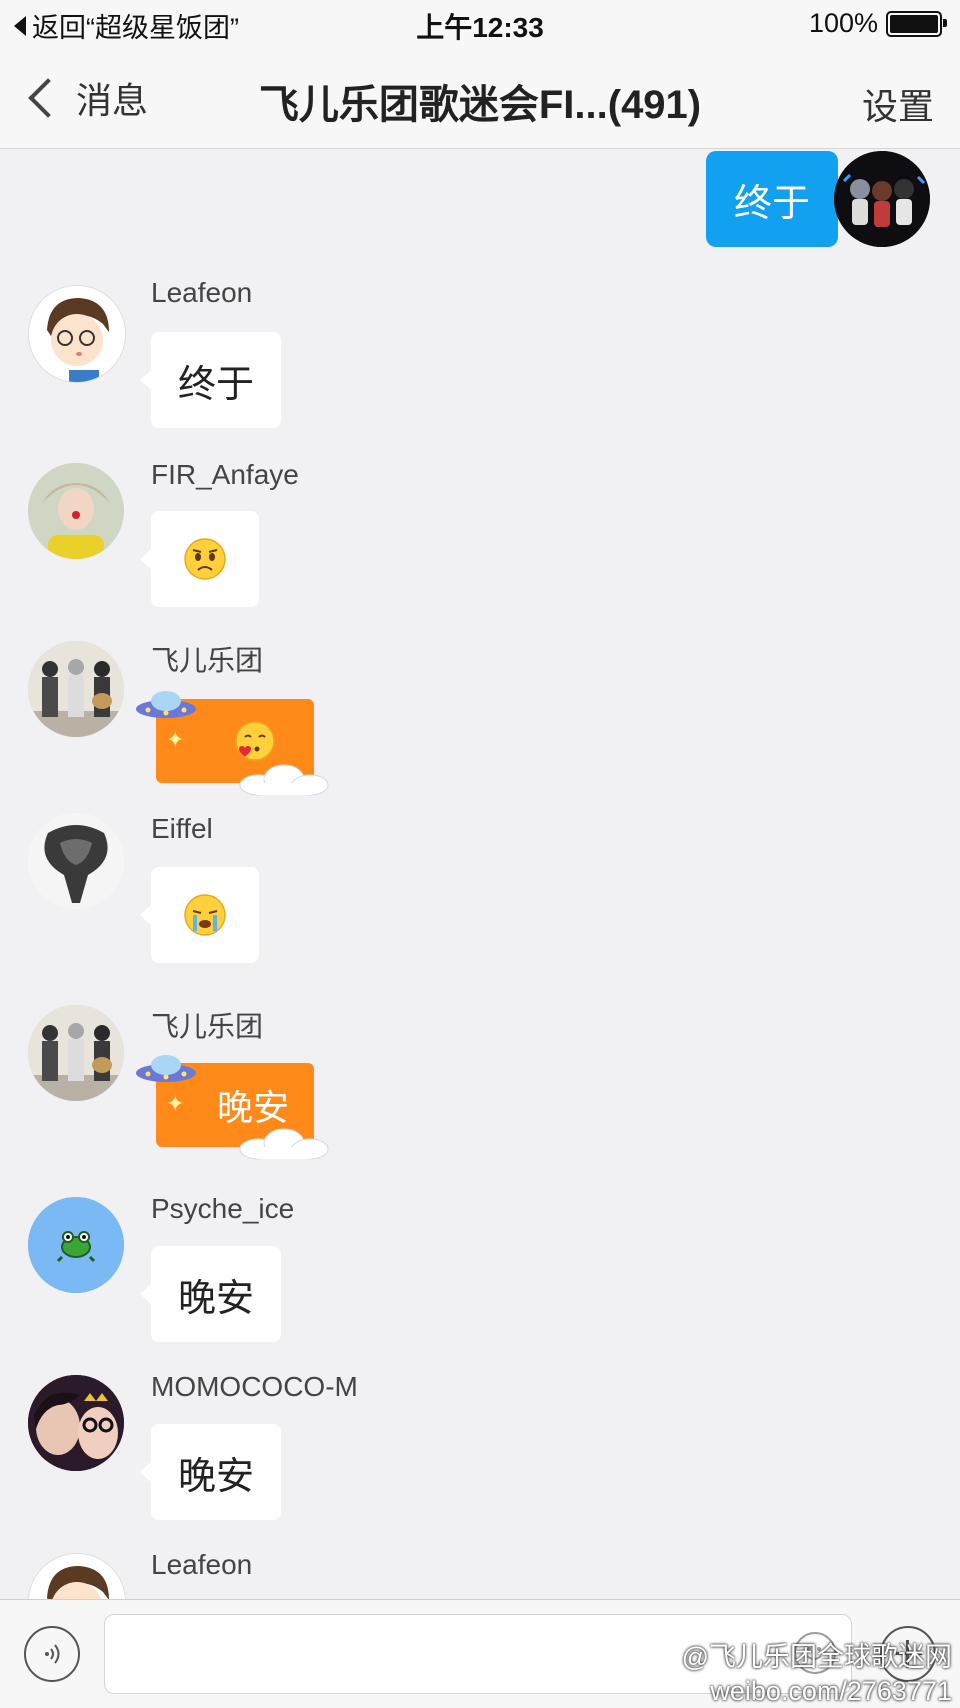 This screenshot has height=1708, width=960. Describe the element at coordinates (210, 380) in the screenshot. I see `message-bubble: 终于` at that location.